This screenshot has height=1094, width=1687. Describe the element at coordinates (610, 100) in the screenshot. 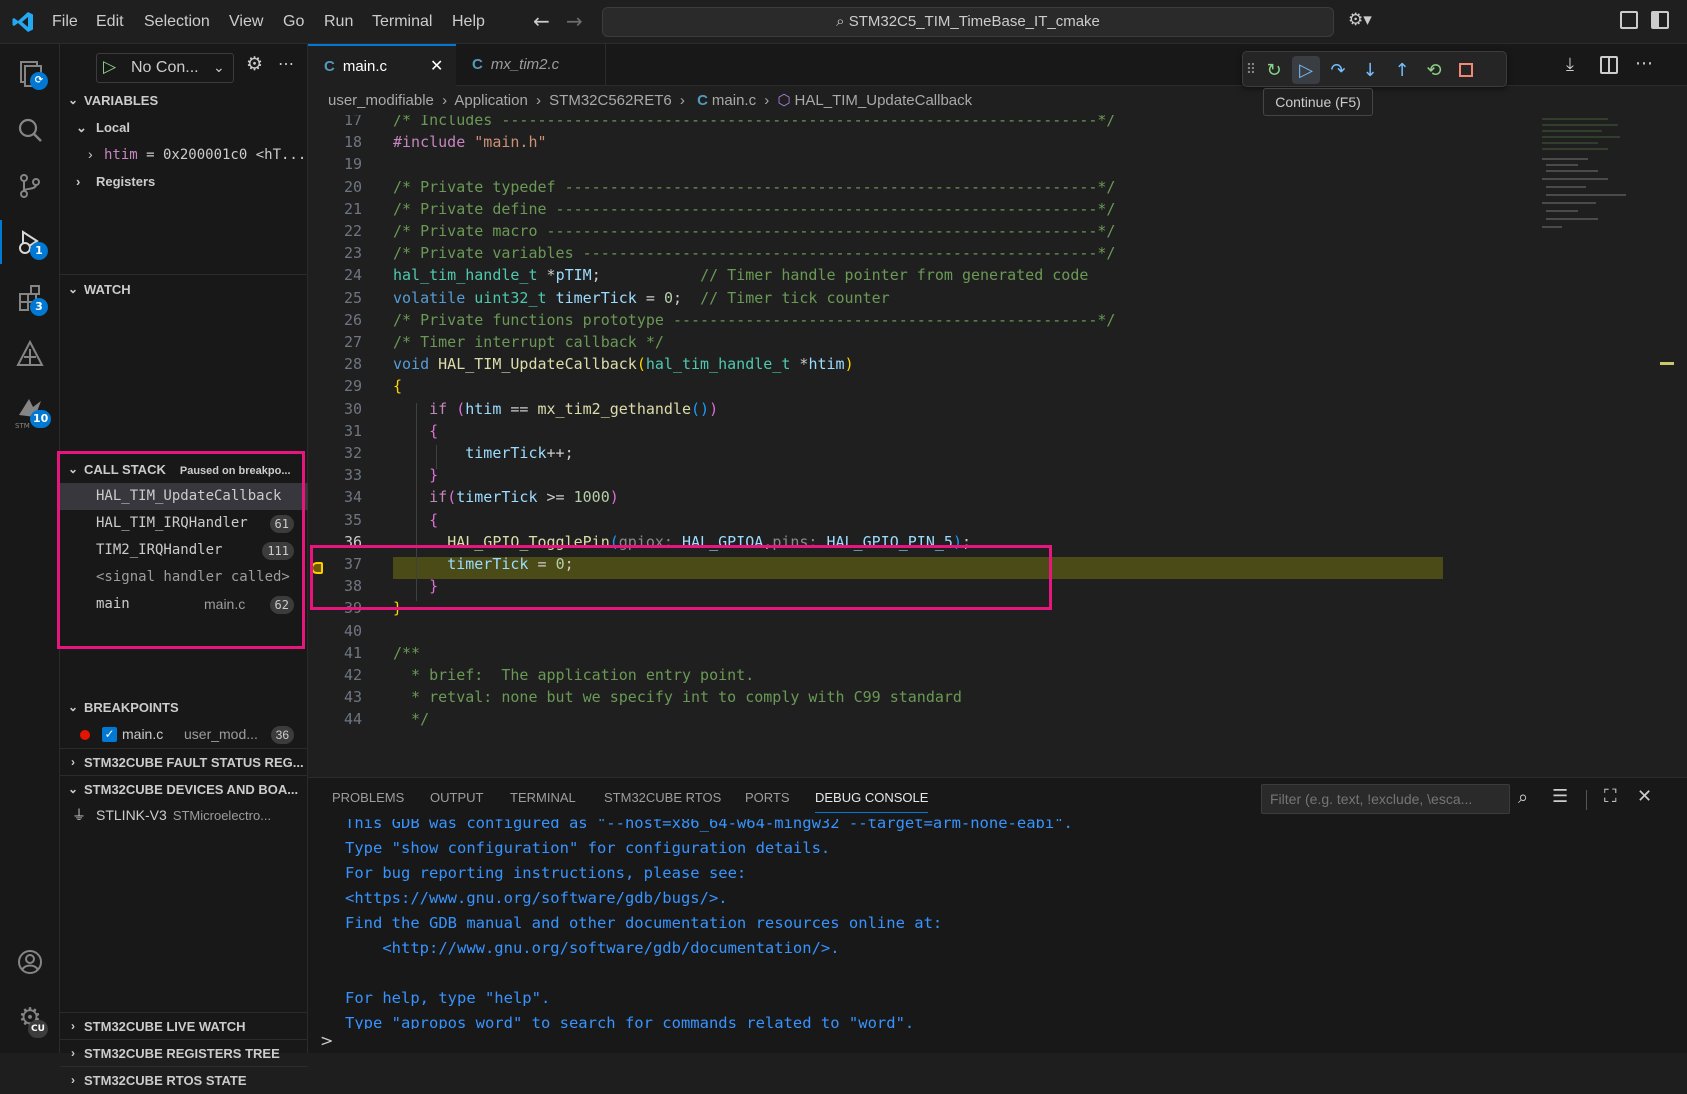

I see `breadcrumb-item: STM32C562RET6` at that location.